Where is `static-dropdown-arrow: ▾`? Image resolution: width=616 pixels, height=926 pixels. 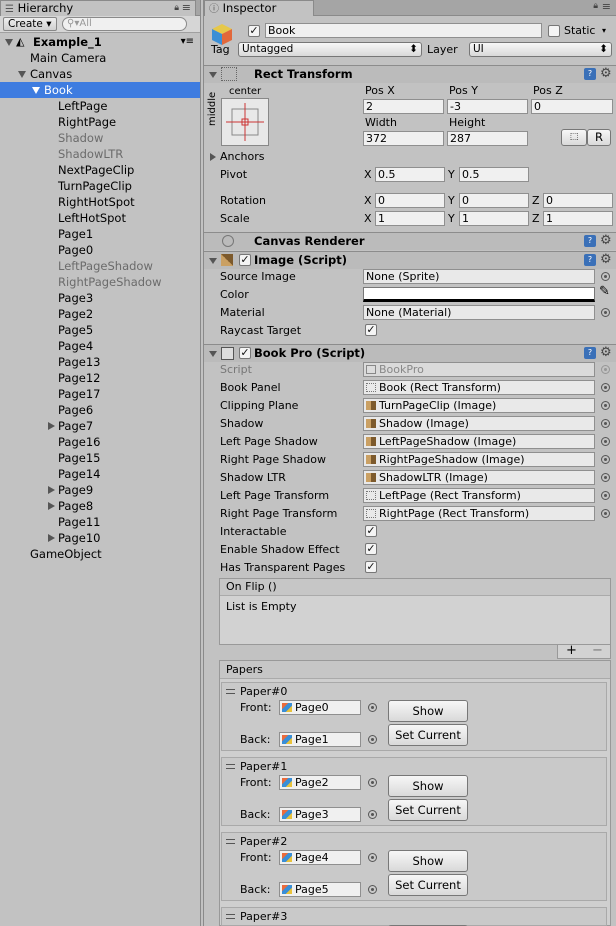
static-dropdown-arrow: ▾ is located at coordinates (604, 31).